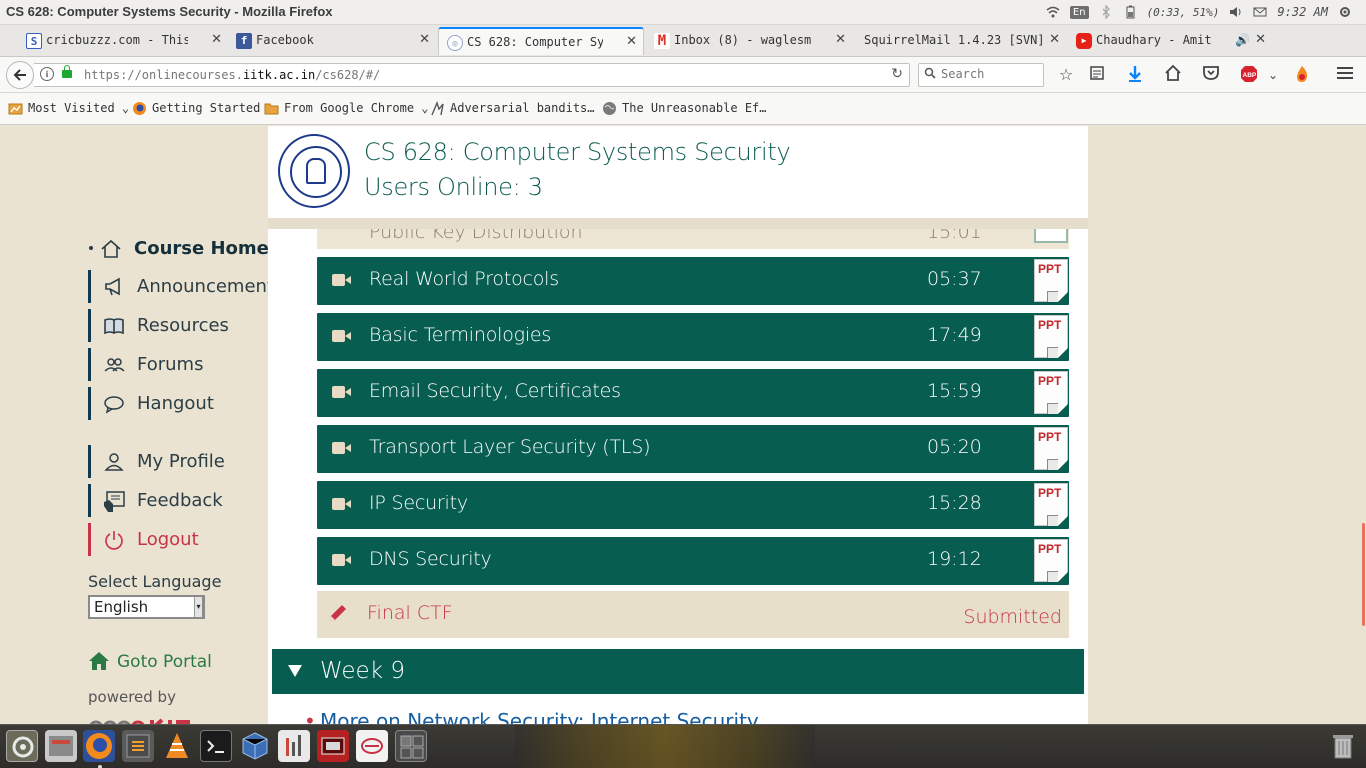 Image resolution: width=1366 pixels, height=768 pixels. Describe the element at coordinates (178, 248) in the screenshot. I see `sidebar-item-course-home: Course Home` at that location.